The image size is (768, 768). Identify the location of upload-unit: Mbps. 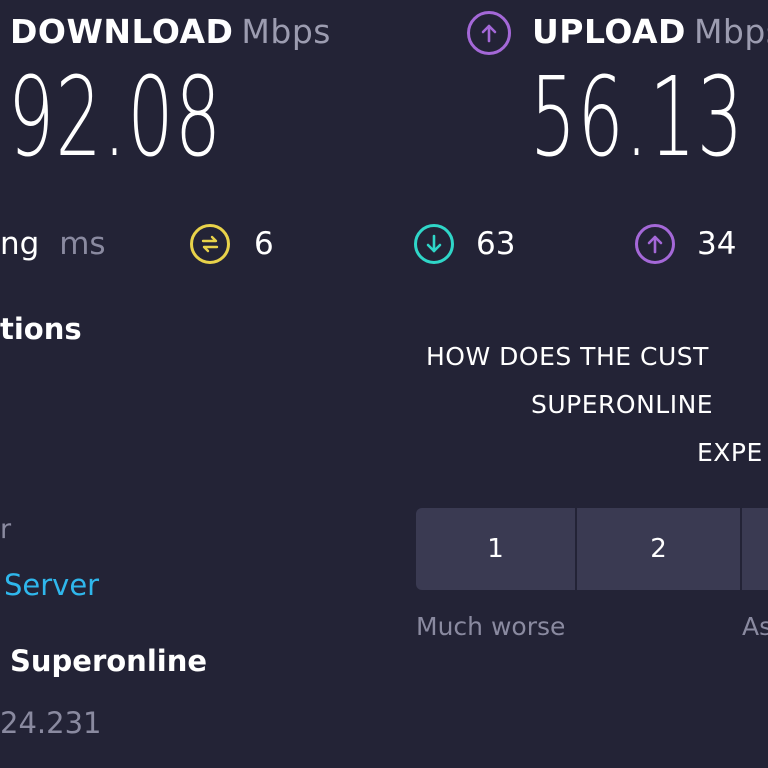
(730, 31).